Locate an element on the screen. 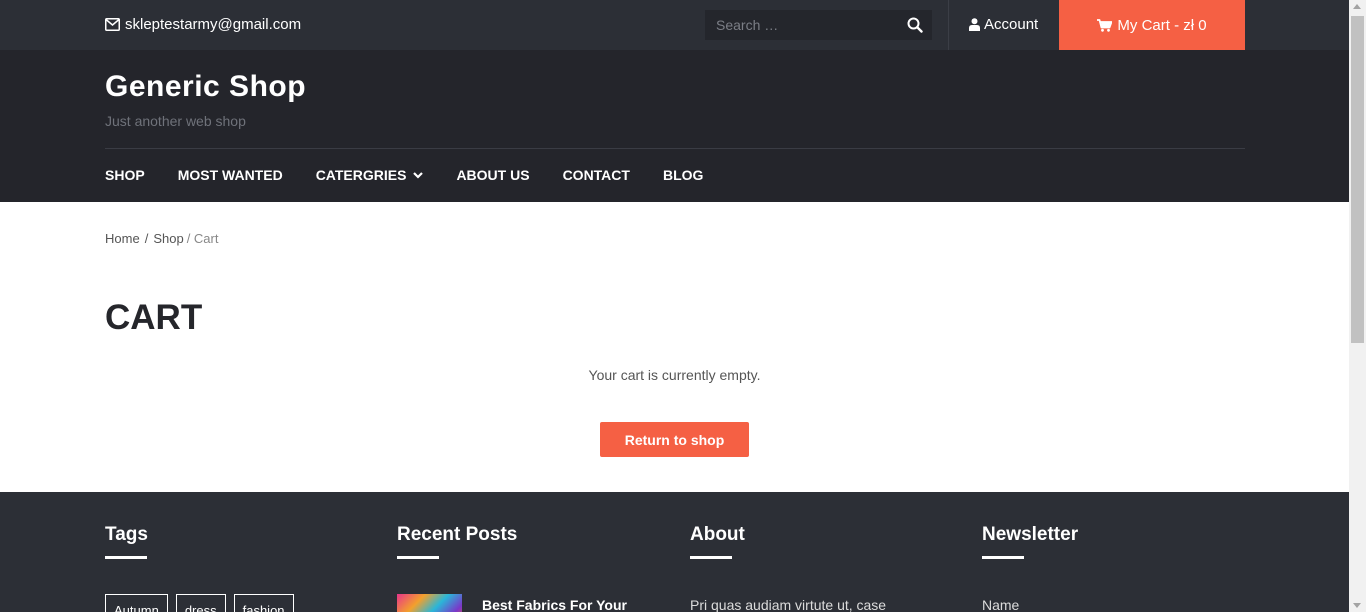  search-form is located at coordinates (818, 25).